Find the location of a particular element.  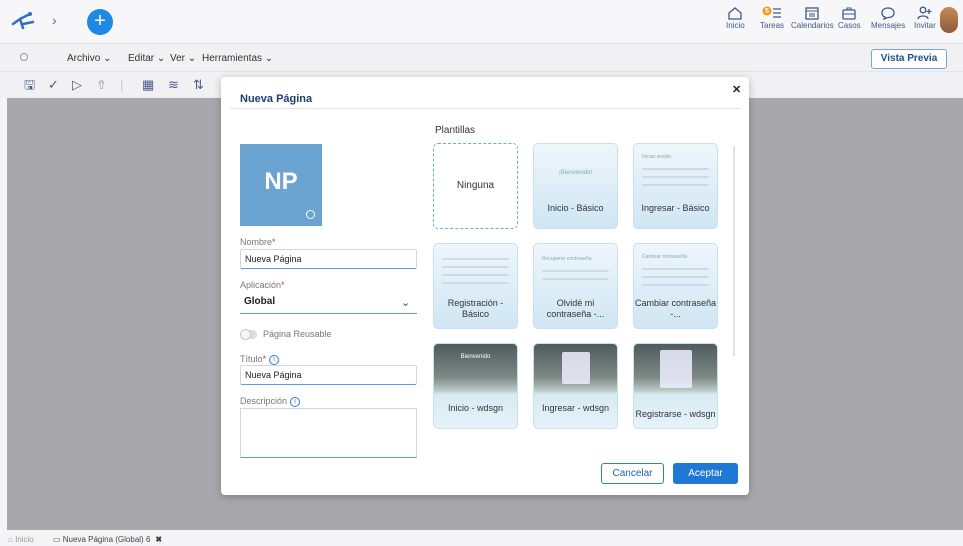

menu-herramientas: Herramientas ⌄ is located at coordinates (237, 58).